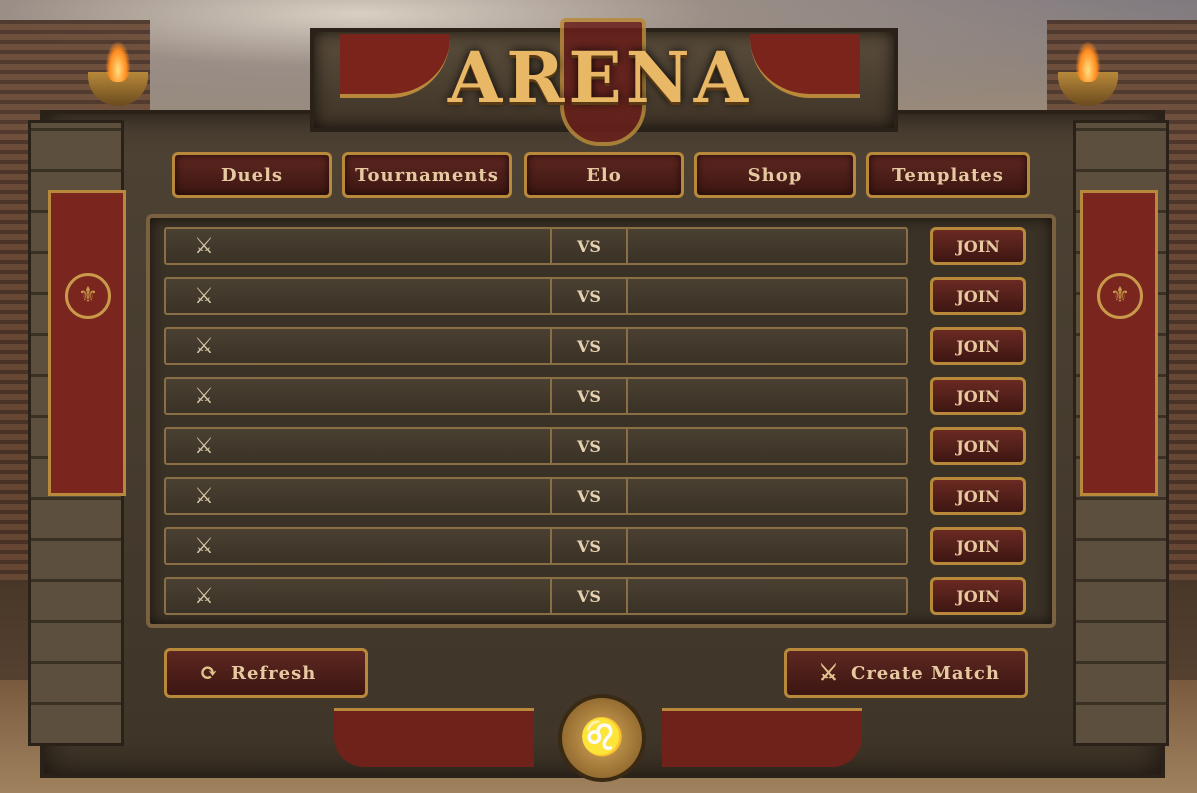  What do you see at coordinates (209, 673) in the screenshot?
I see `refresh-icon: ⟳` at bounding box center [209, 673].